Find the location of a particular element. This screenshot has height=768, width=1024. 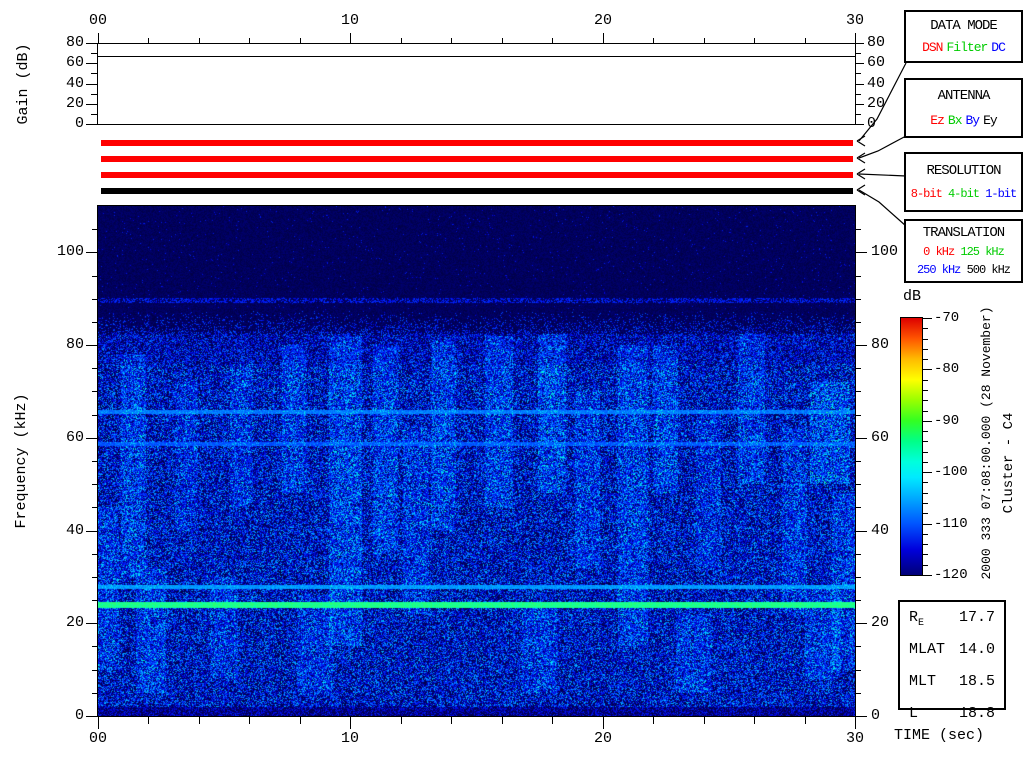

time-xtick-label: 10 is located at coordinates (349, 738).